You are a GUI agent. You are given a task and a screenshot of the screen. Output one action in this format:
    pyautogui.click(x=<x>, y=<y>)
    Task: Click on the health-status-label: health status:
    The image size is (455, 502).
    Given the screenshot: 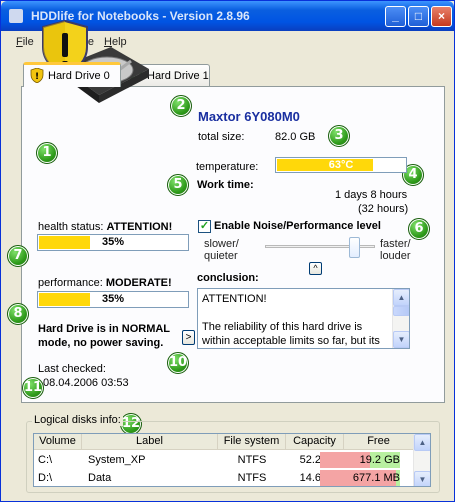 What is the action you would take?
    pyautogui.click(x=71, y=227)
    